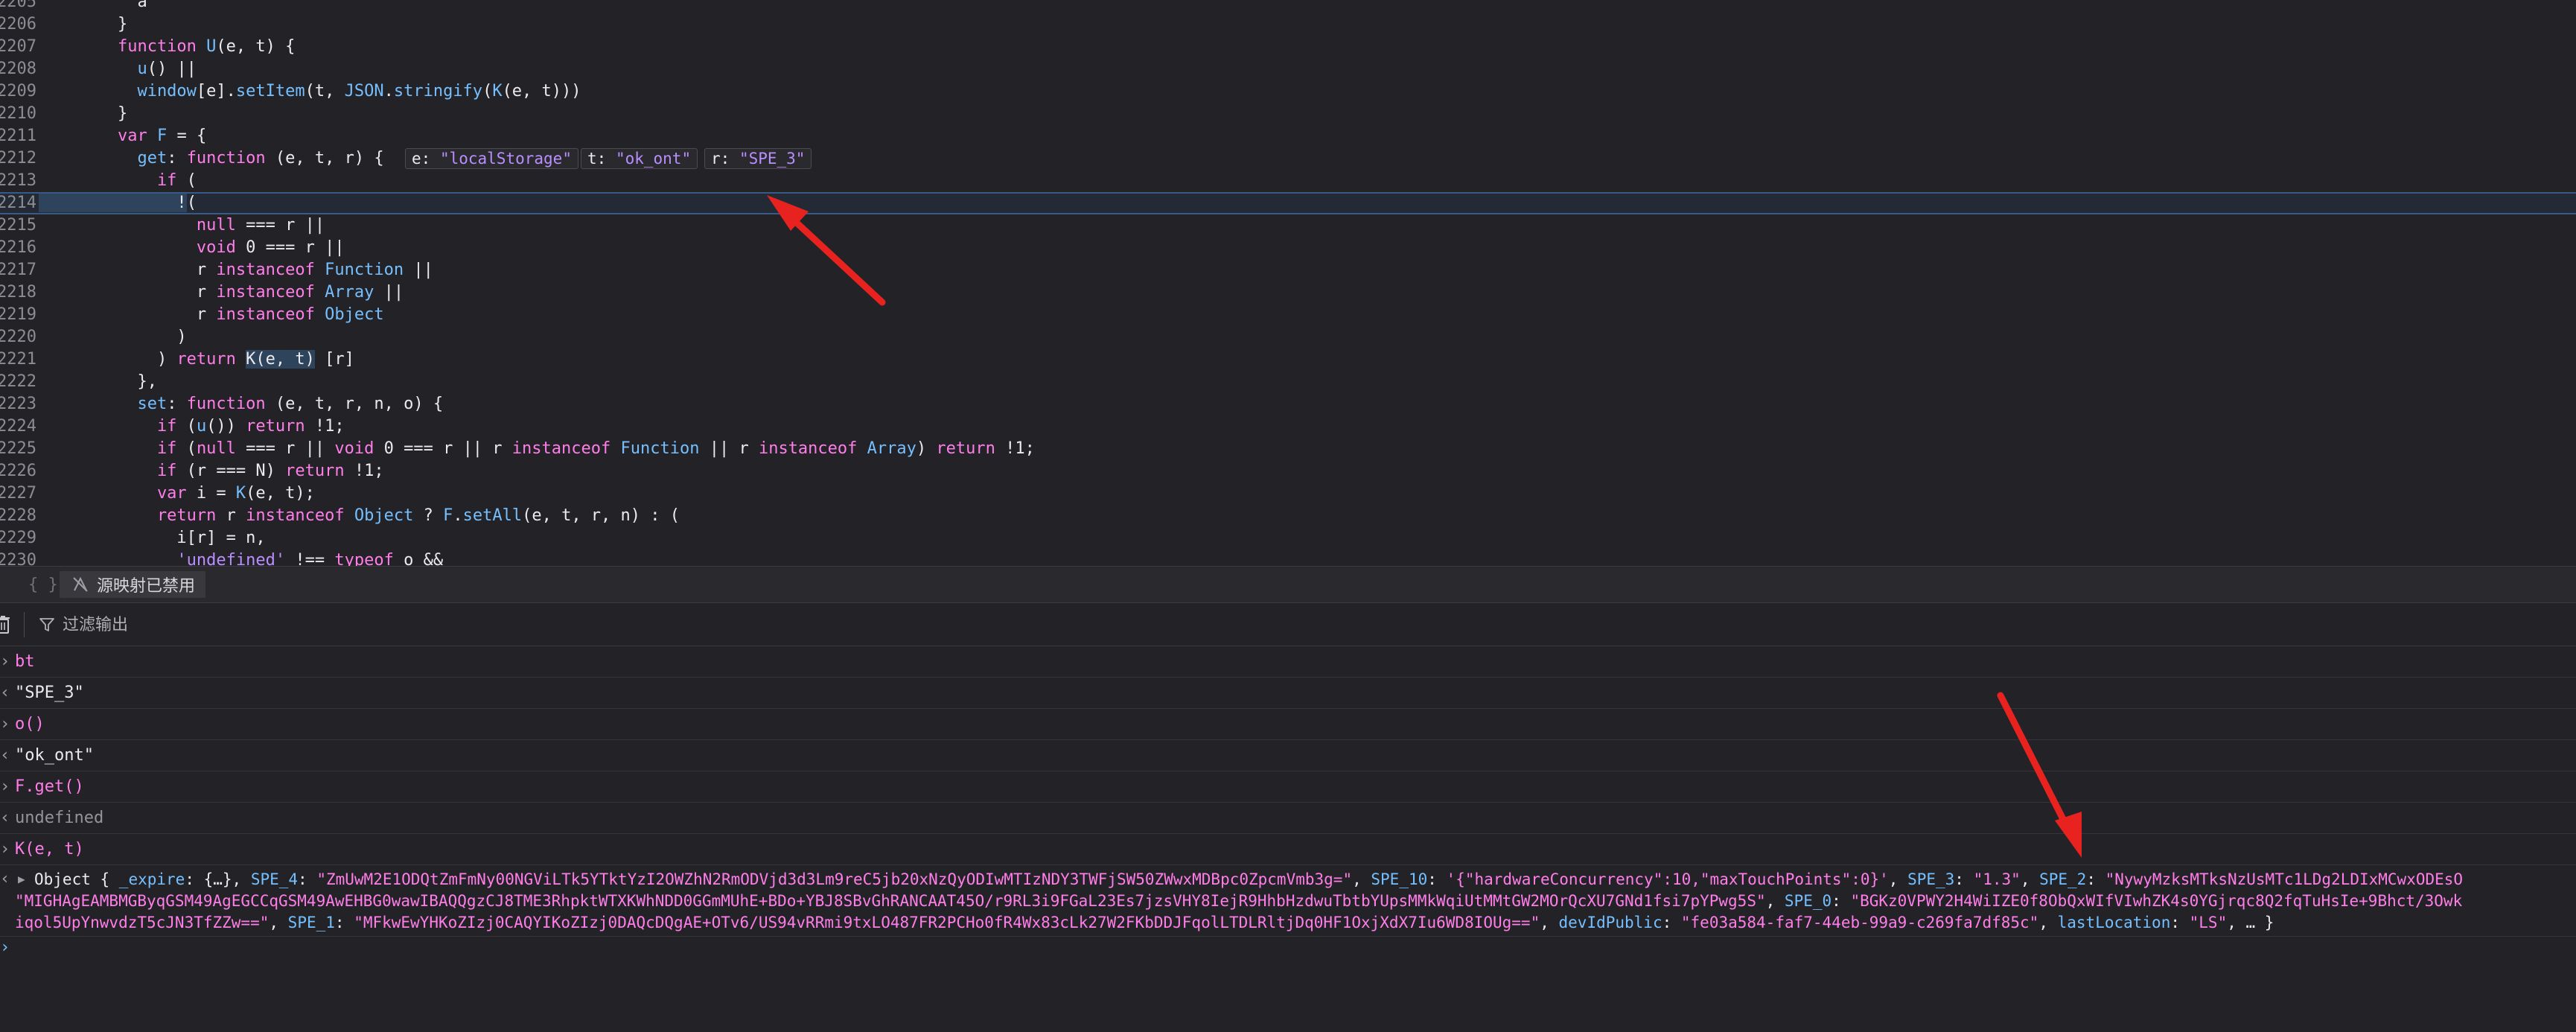 The width and height of the screenshot is (2576, 1032). Describe the element at coordinates (18, 426) in the screenshot. I see `line-number: 2224` at that location.